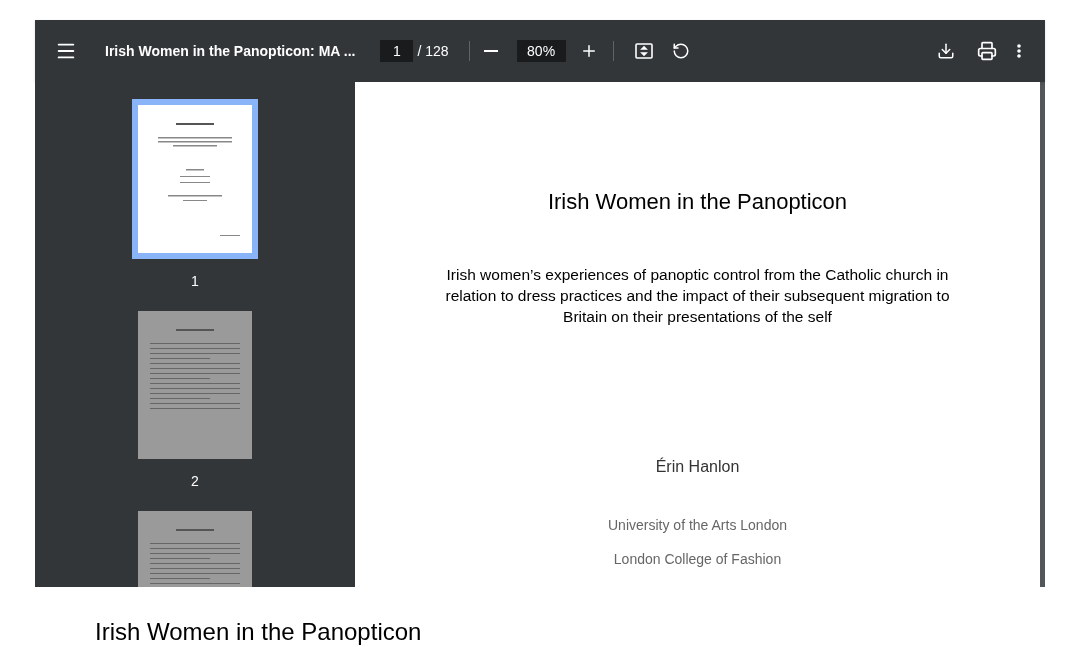  I want to click on institution-name: University of the Arts London, so click(697, 525).